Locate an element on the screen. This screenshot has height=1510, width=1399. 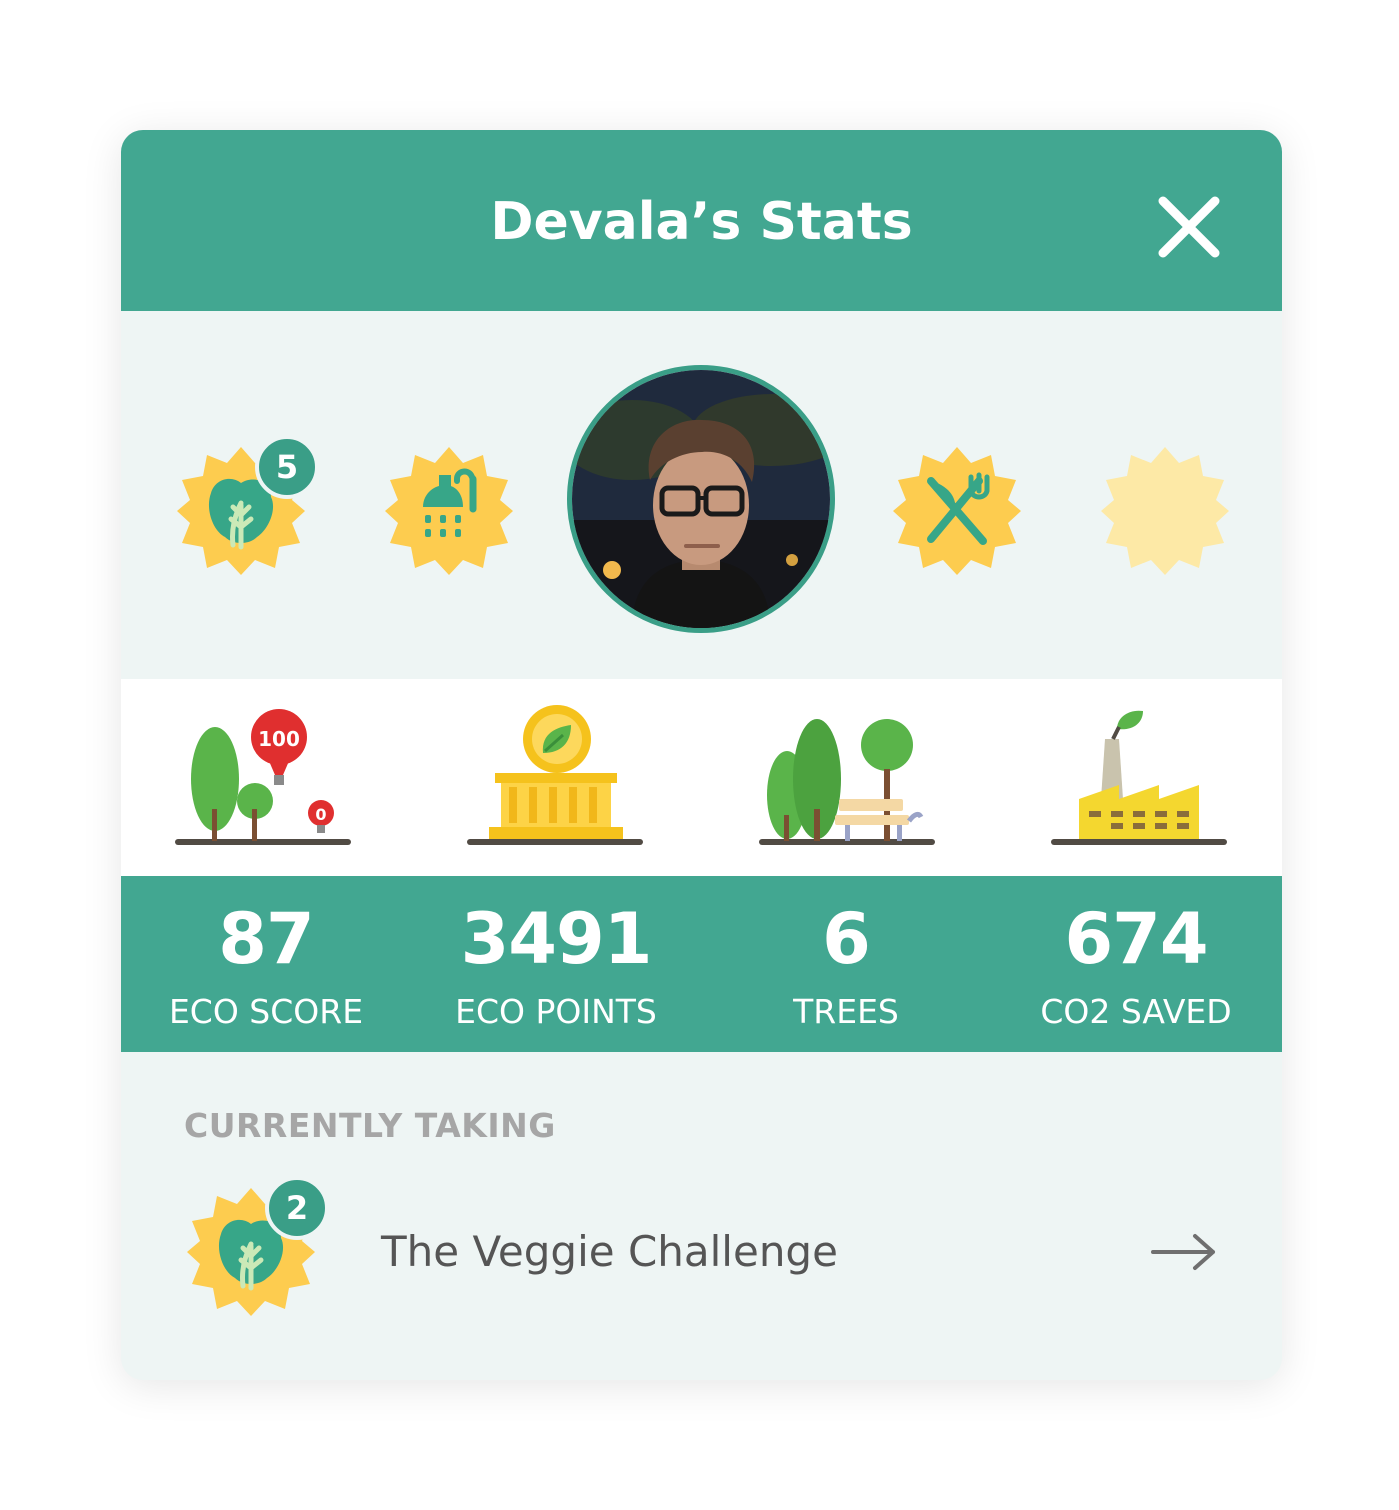
page-title: Devala’s Stats is located at coordinates (701, 222).